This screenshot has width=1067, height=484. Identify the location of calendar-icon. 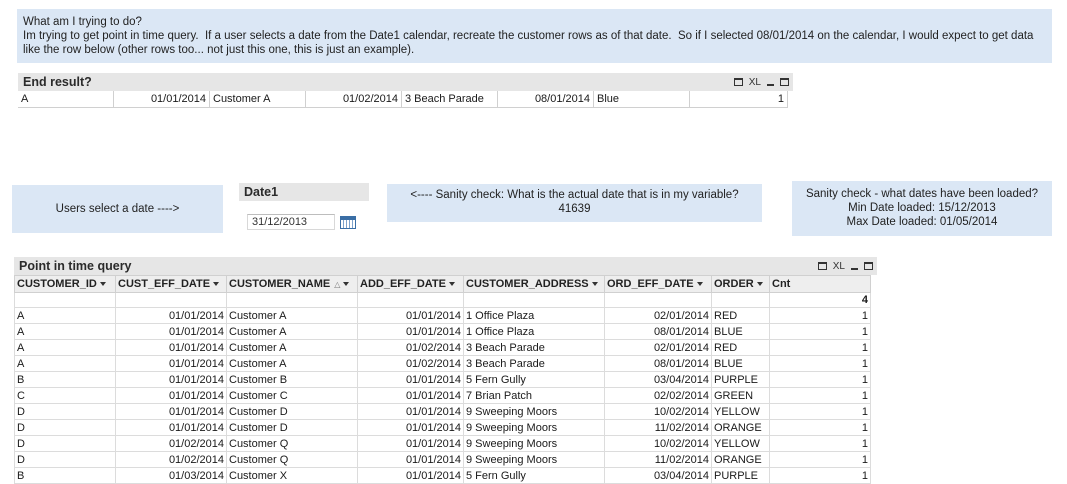
(348, 222).